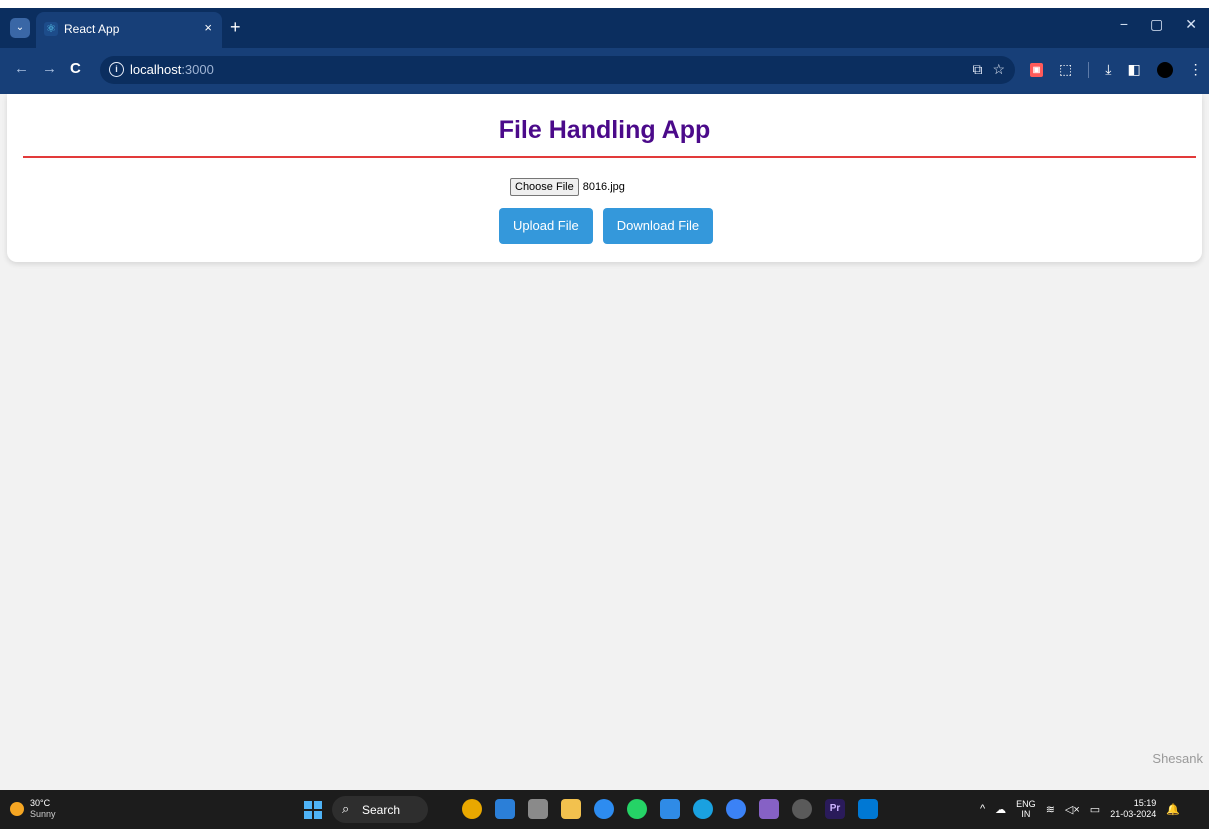  What do you see at coordinates (1036, 69) in the screenshot?
I see `pdf-extension-icon: ▣` at bounding box center [1036, 69].